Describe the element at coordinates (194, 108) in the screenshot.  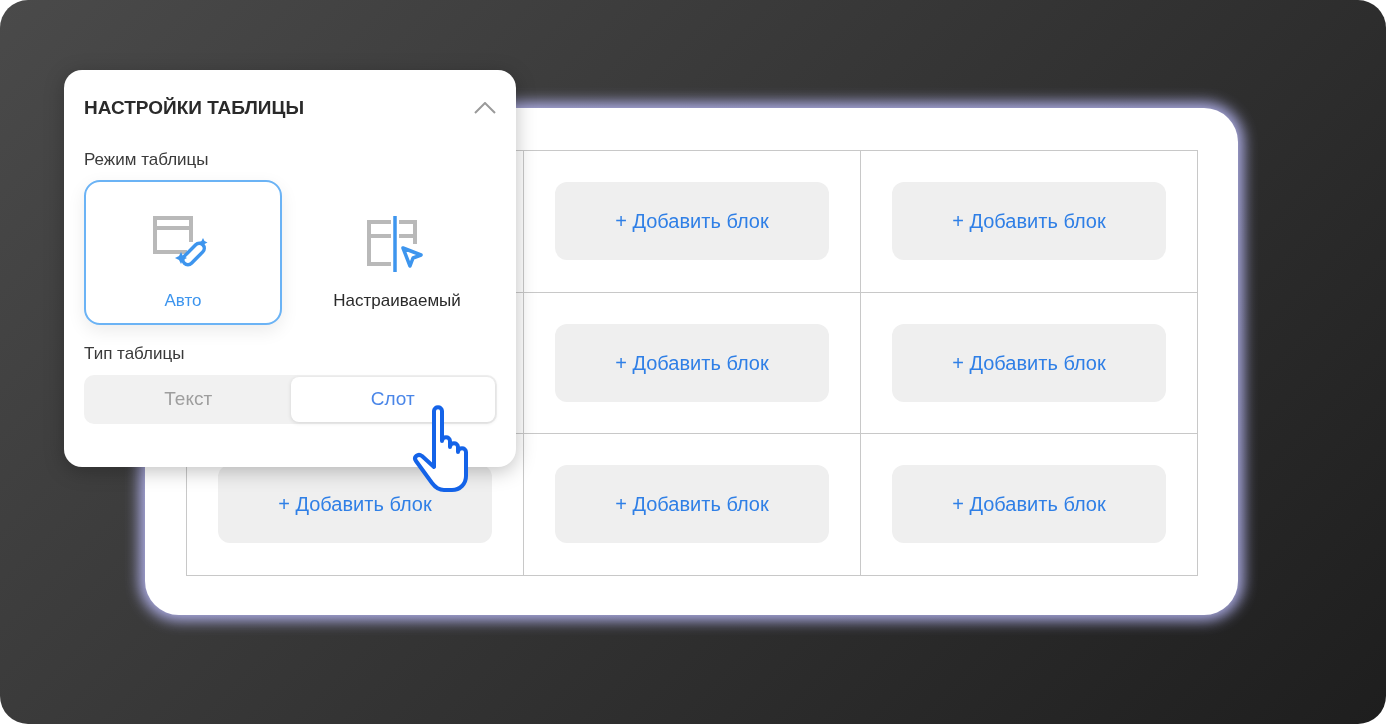
I see `panel-title: НАСТРОЙКИ ТАБЛИЦЫ` at that location.